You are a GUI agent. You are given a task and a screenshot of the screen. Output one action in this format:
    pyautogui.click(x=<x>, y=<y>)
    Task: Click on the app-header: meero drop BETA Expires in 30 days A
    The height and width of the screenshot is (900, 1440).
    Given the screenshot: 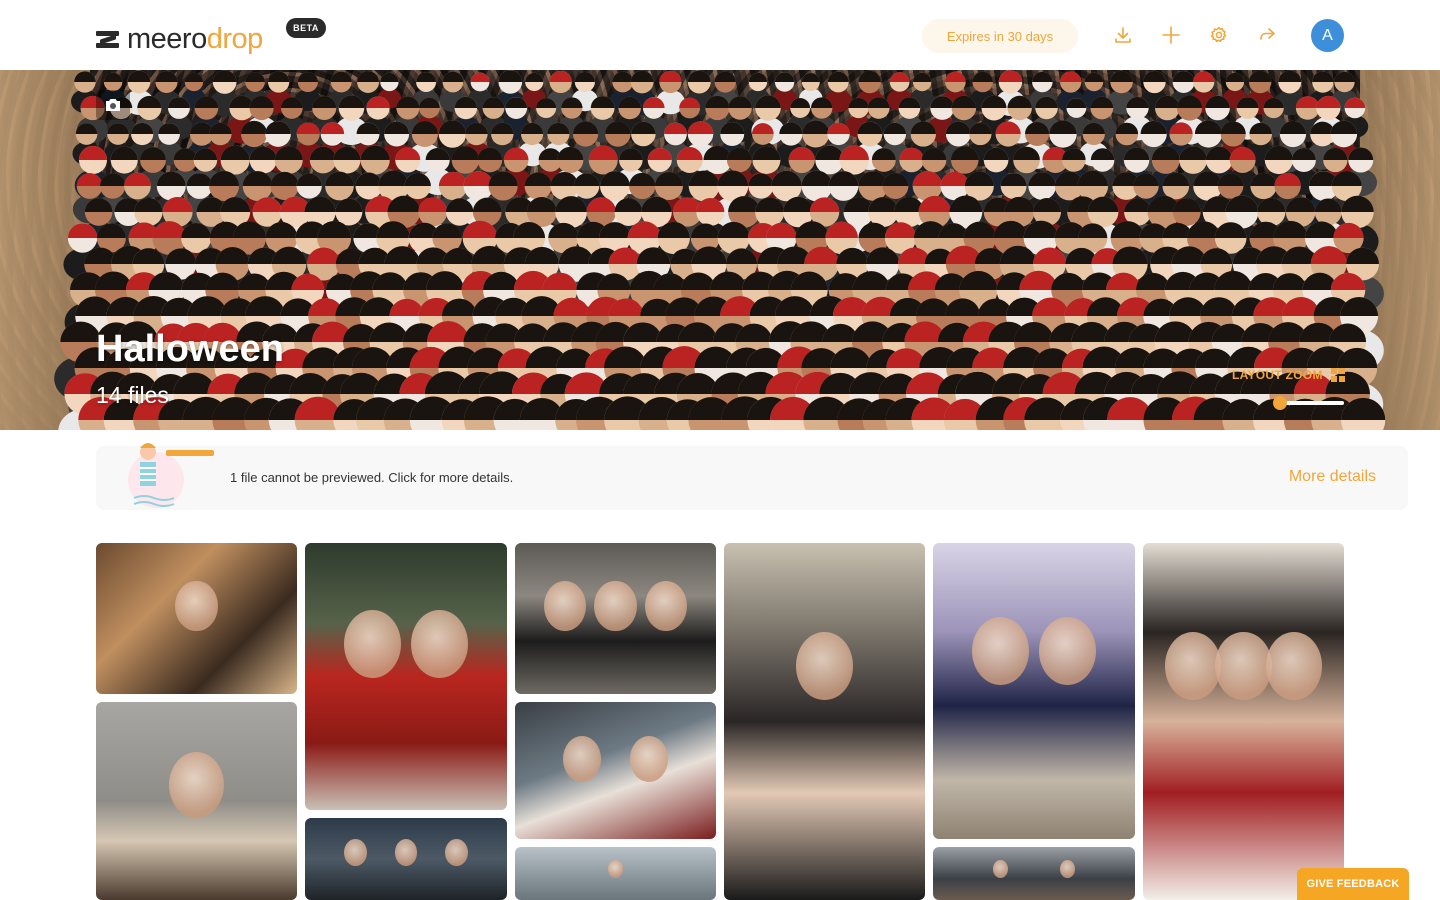 What is the action you would take?
    pyautogui.click(x=720, y=35)
    